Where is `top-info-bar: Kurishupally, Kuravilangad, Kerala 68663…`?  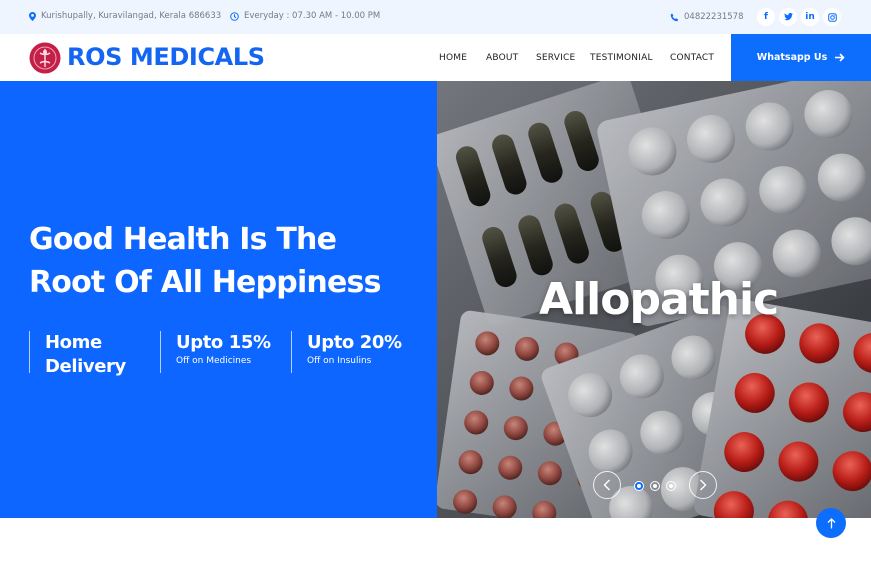
top-info-bar: Kurishupally, Kuravilangad, Kerala 68663… is located at coordinates (435, 17).